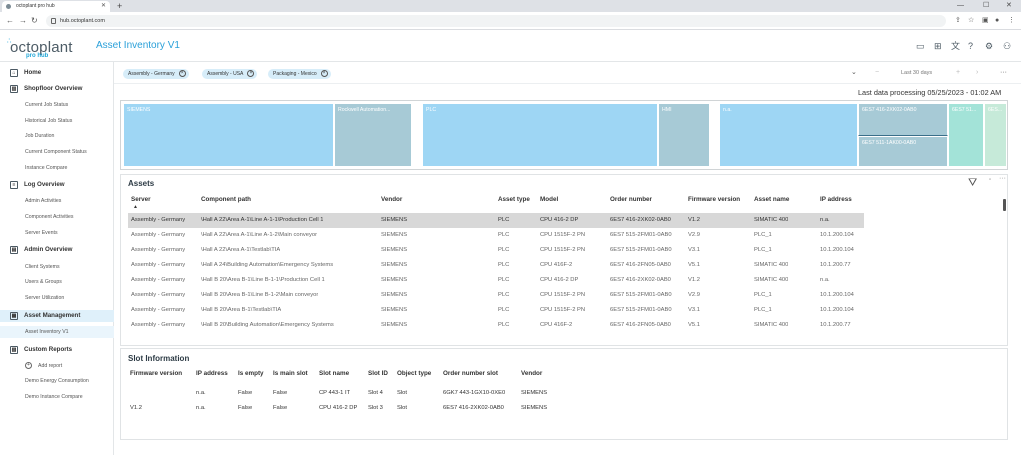 The width and height of the screenshot is (1021, 455). I want to click on grid-apps-icon: ⊞, so click(938, 46).